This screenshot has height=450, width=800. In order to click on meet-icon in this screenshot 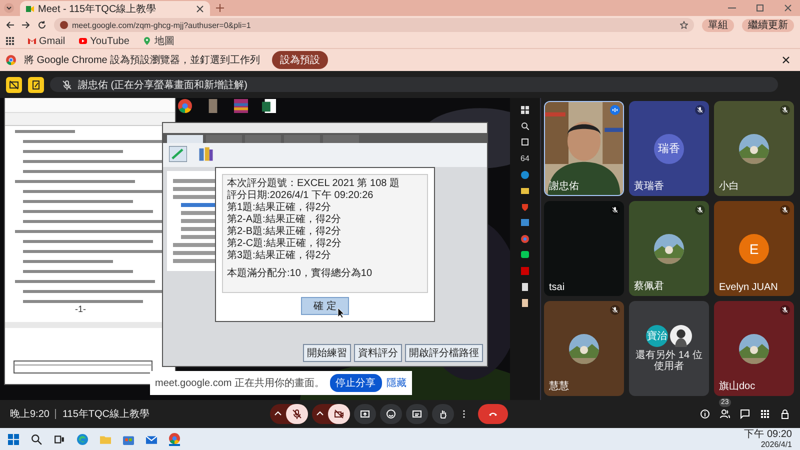, I will do `click(30, 8)`.